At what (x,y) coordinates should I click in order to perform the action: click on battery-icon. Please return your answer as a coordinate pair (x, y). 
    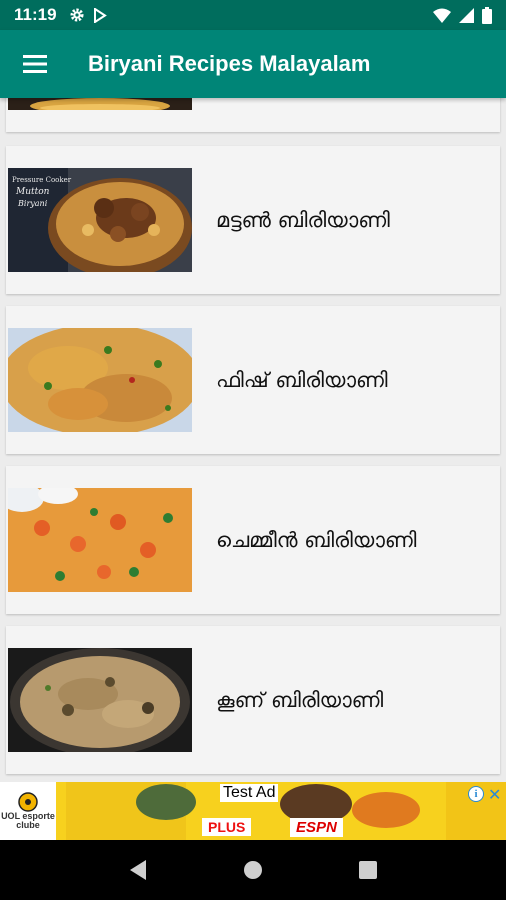
    Looking at the image, I should click on (487, 15).